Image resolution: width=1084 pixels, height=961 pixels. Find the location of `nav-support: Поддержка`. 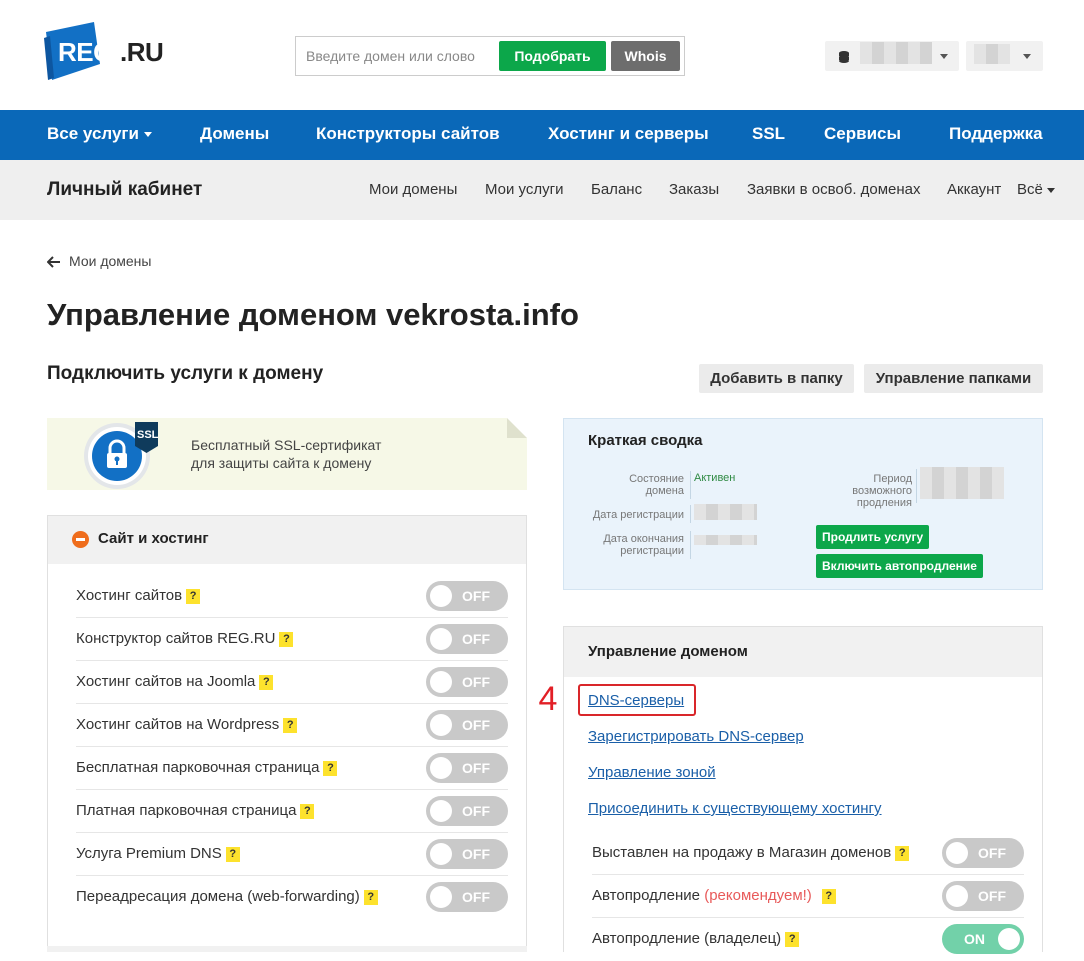

nav-support: Поддержка is located at coordinates (996, 135).